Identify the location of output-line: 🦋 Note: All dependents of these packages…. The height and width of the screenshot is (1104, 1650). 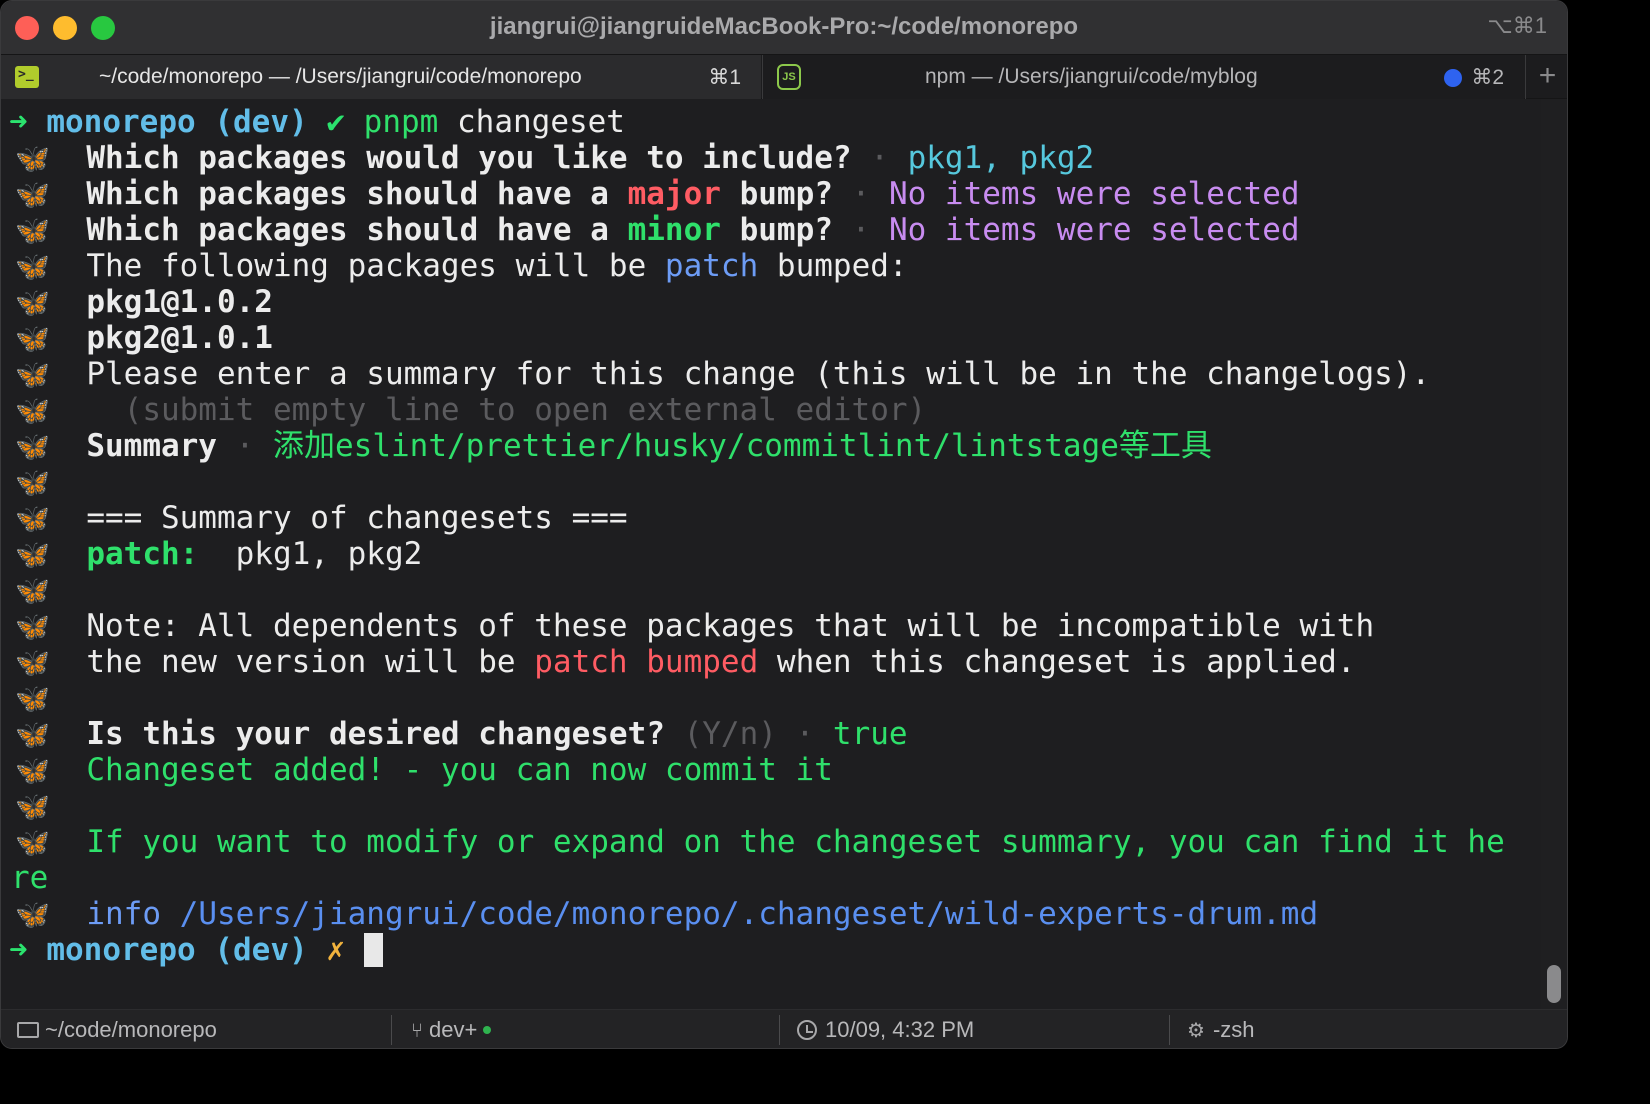
(695, 626).